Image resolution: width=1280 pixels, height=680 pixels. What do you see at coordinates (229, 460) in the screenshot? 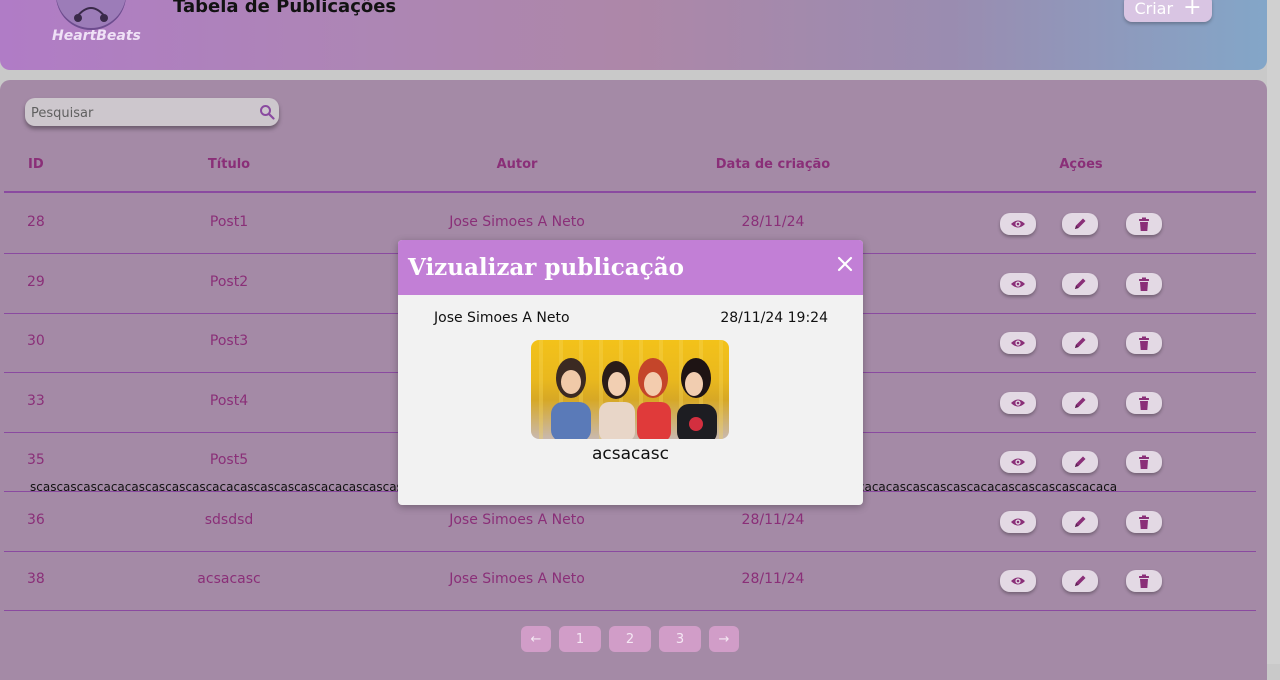
I see `cell-title: Post5` at bounding box center [229, 460].